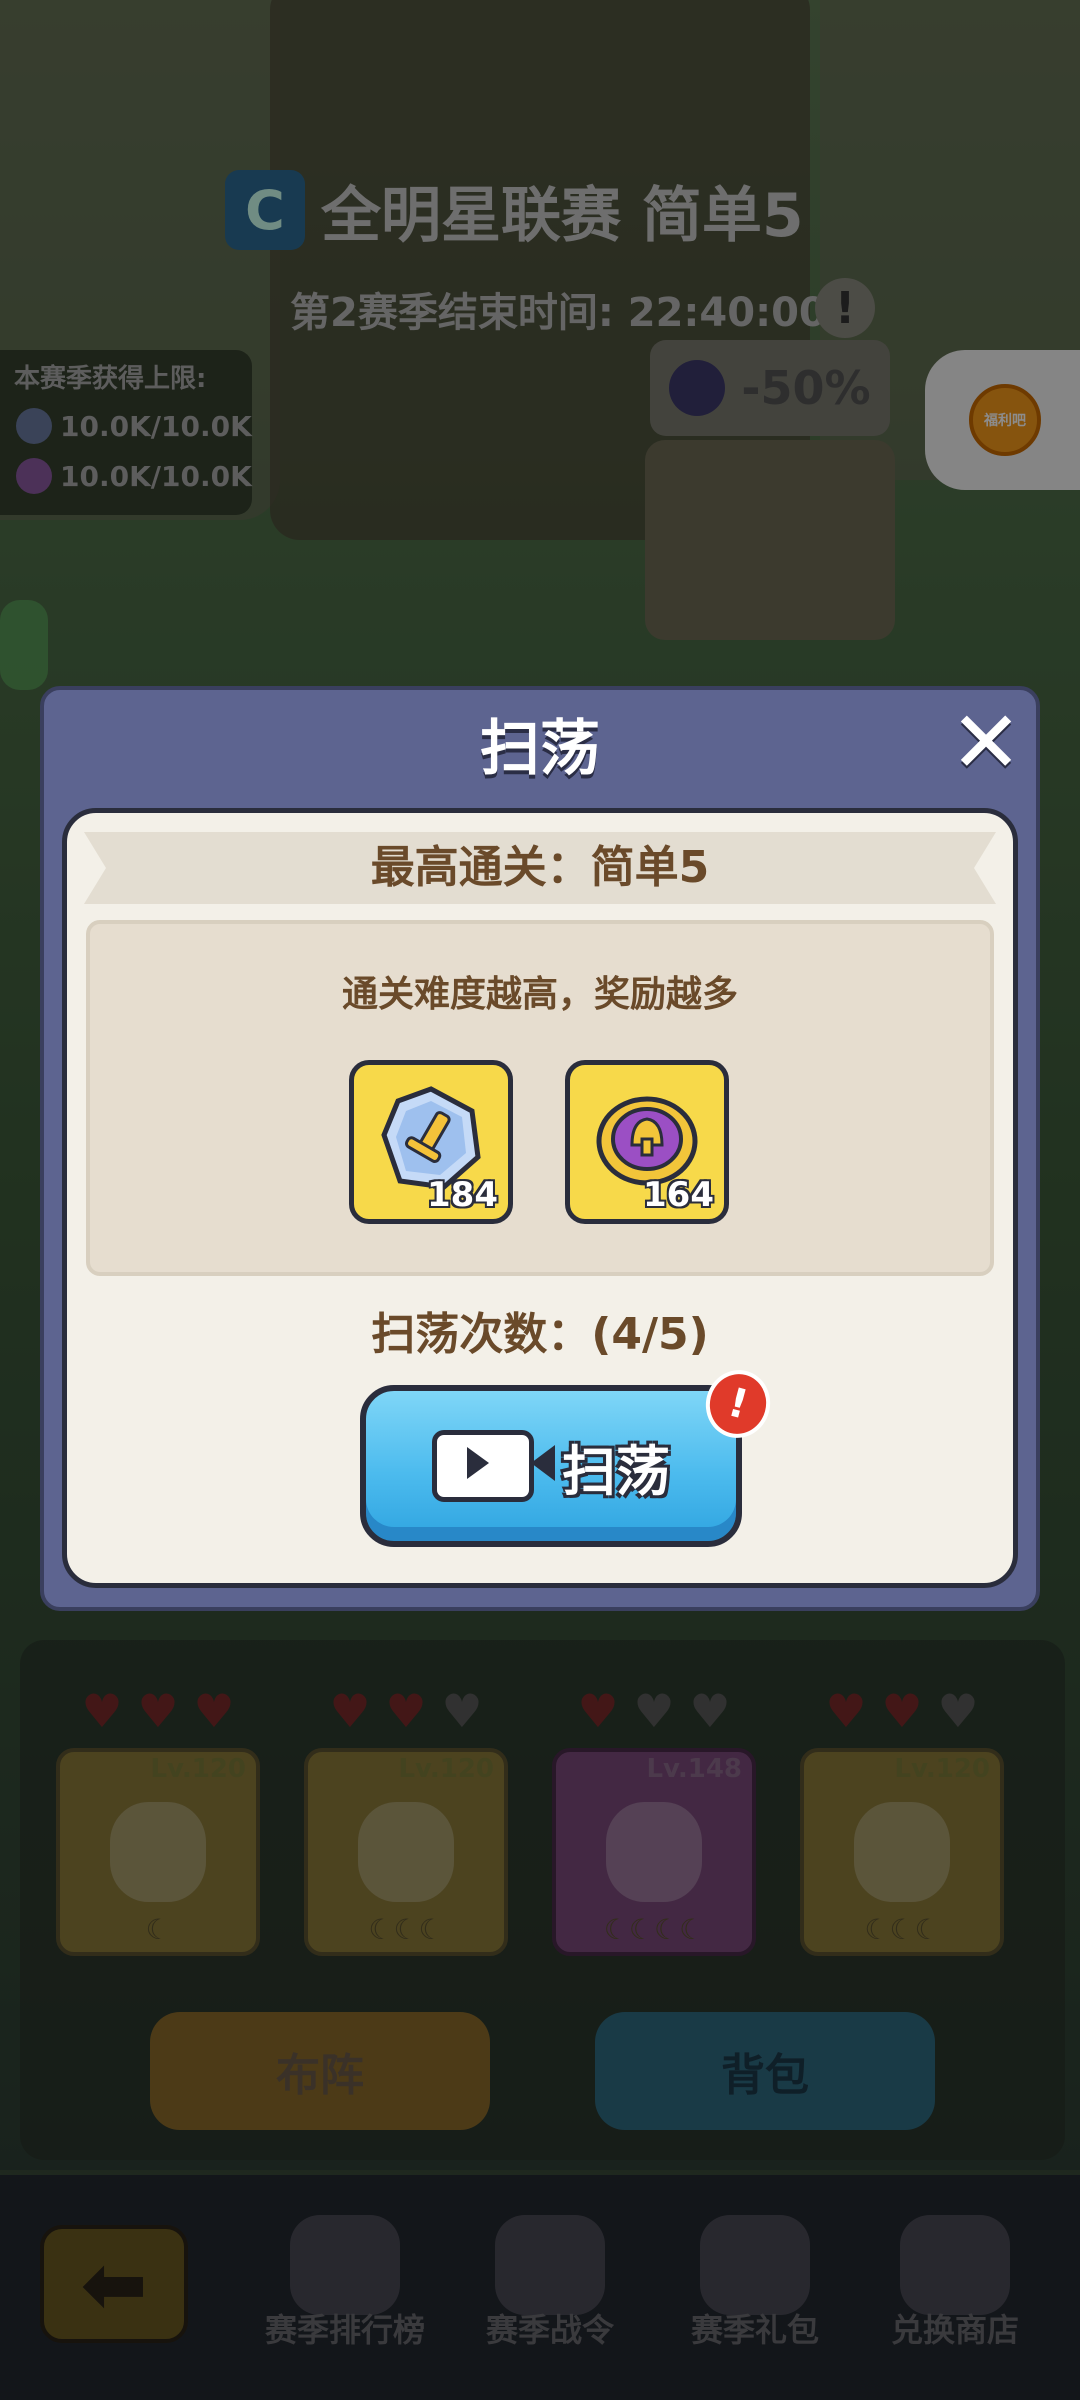 Image resolution: width=1080 pixels, height=2400 pixels. I want to click on sweep-button: 扫荡, so click(551, 1466).